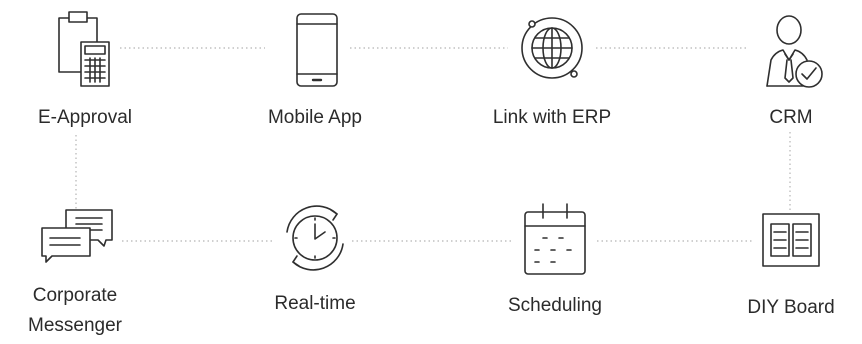 This screenshot has height=344, width=862. Describe the element at coordinates (84, 49) in the screenshot. I see `clipboard-calculator-icon` at that location.